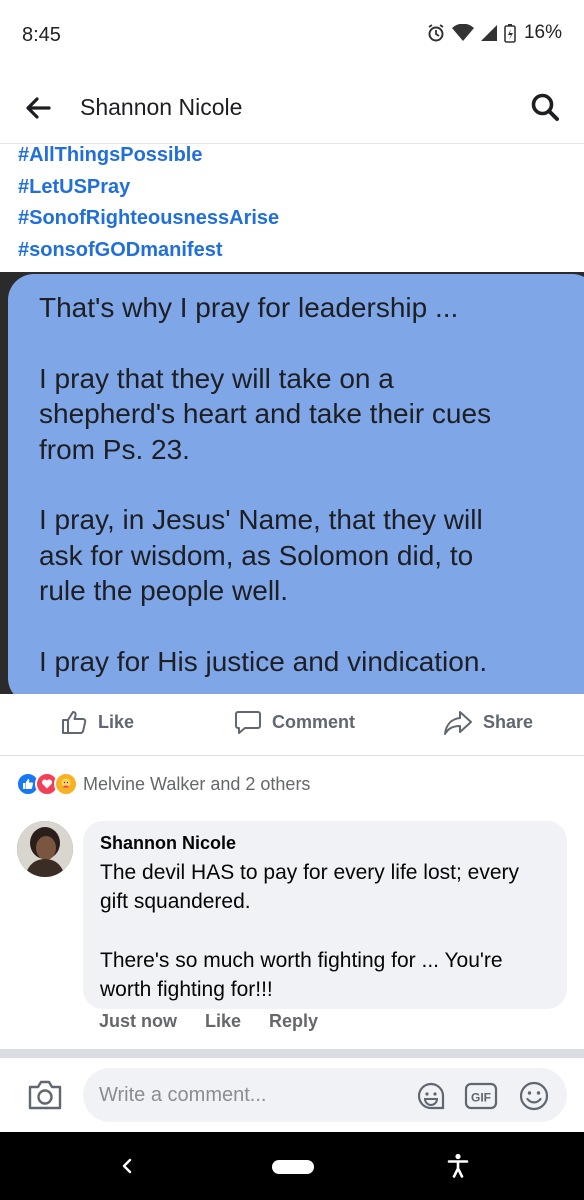 This screenshot has width=584, height=1200. I want to click on hashtag-link: #sonsofGODmanifest, so click(293, 251).